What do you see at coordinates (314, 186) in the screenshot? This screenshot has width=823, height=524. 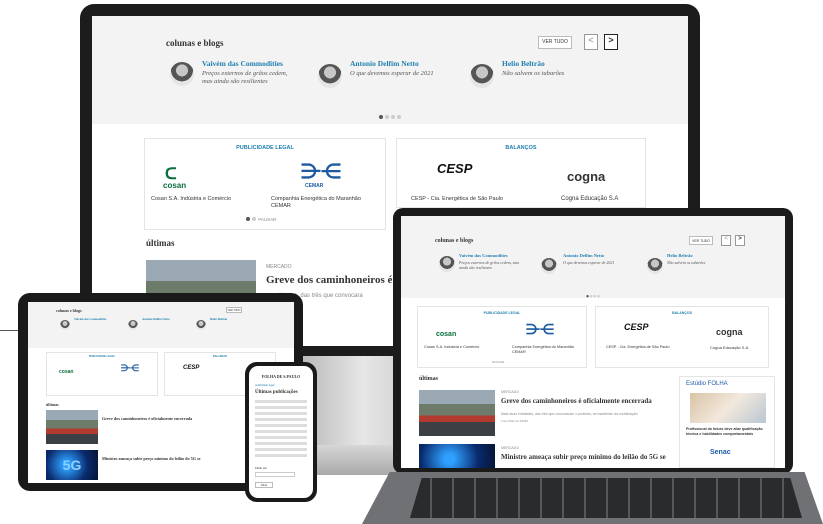 I see `cemar-logo-text: CEMAR` at bounding box center [314, 186].